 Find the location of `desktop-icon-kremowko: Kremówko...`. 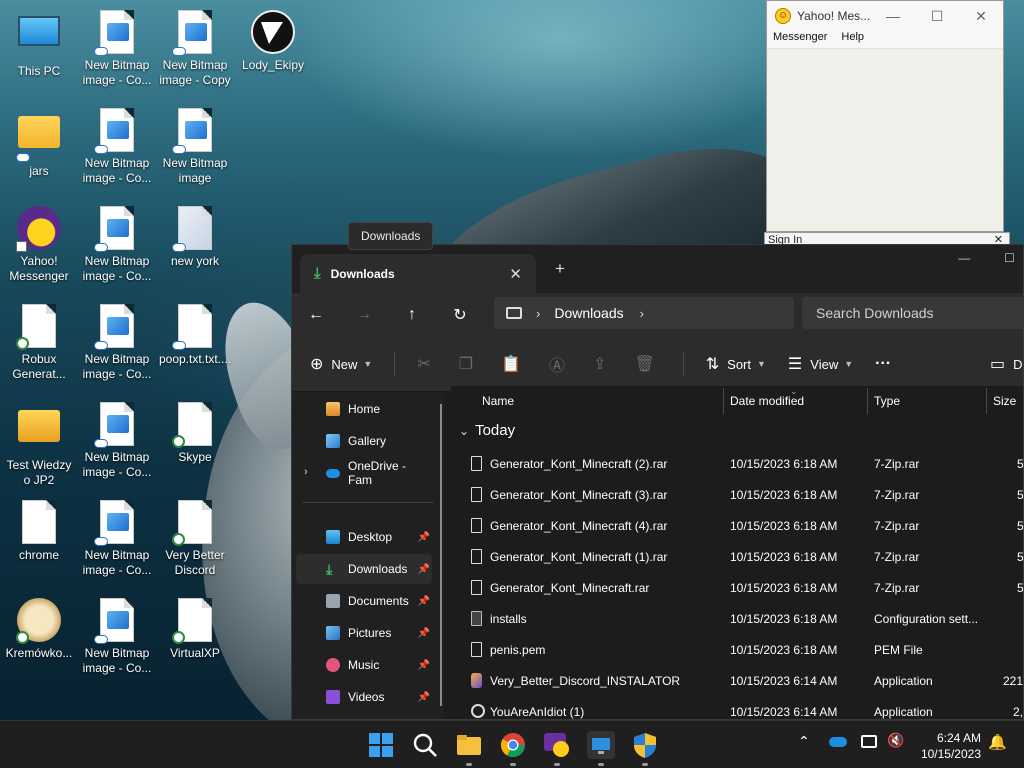

desktop-icon-kremowko: Kremówko... is located at coordinates (39, 629).